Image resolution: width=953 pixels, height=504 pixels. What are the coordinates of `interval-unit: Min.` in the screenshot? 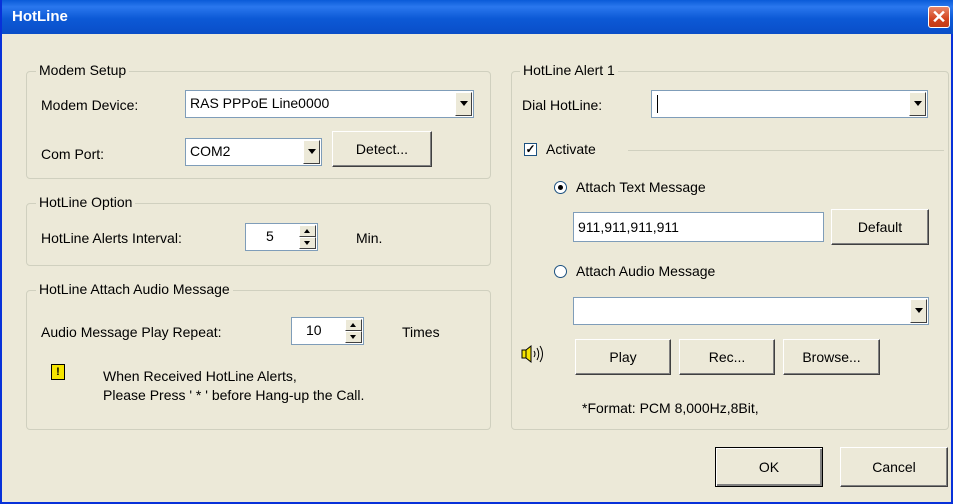 It's located at (369, 238).